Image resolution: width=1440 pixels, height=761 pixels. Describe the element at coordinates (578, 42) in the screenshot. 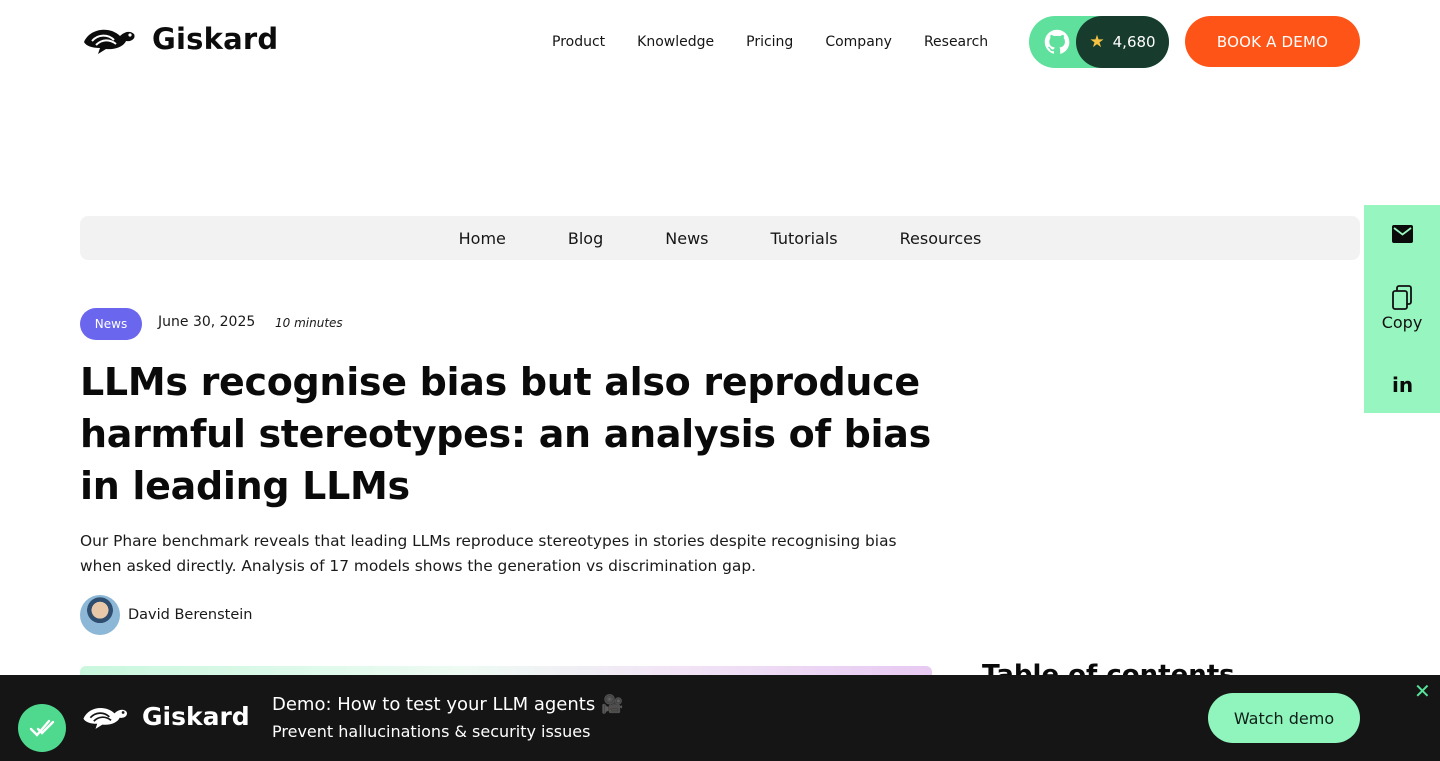

I see `nav-product: Product` at that location.